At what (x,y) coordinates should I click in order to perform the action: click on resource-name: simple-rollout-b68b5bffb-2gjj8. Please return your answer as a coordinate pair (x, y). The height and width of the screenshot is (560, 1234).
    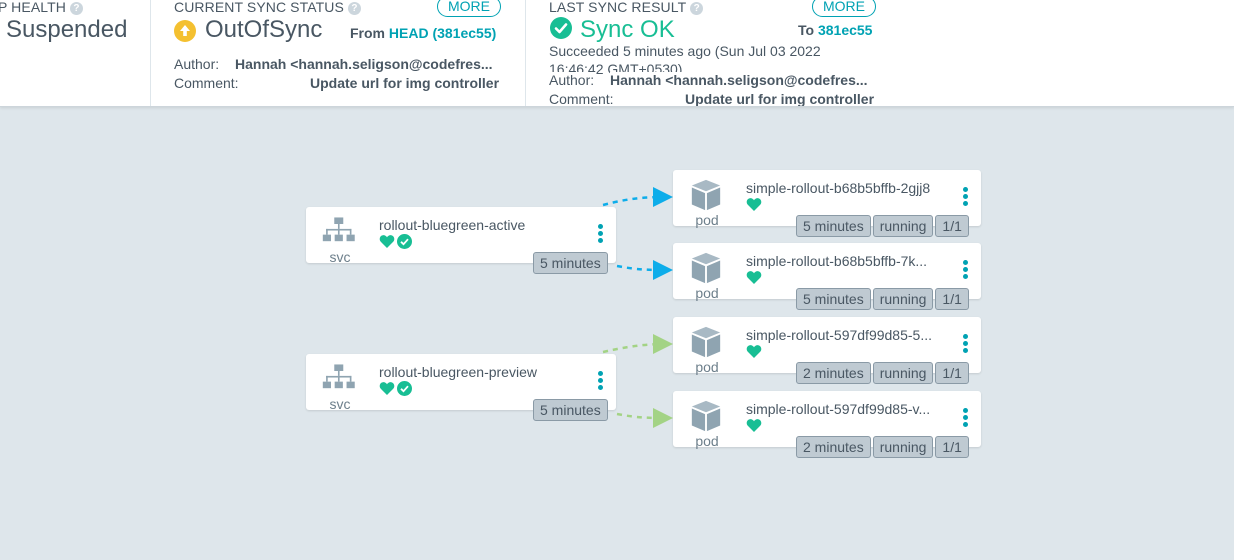
    Looking at the image, I should click on (838, 188).